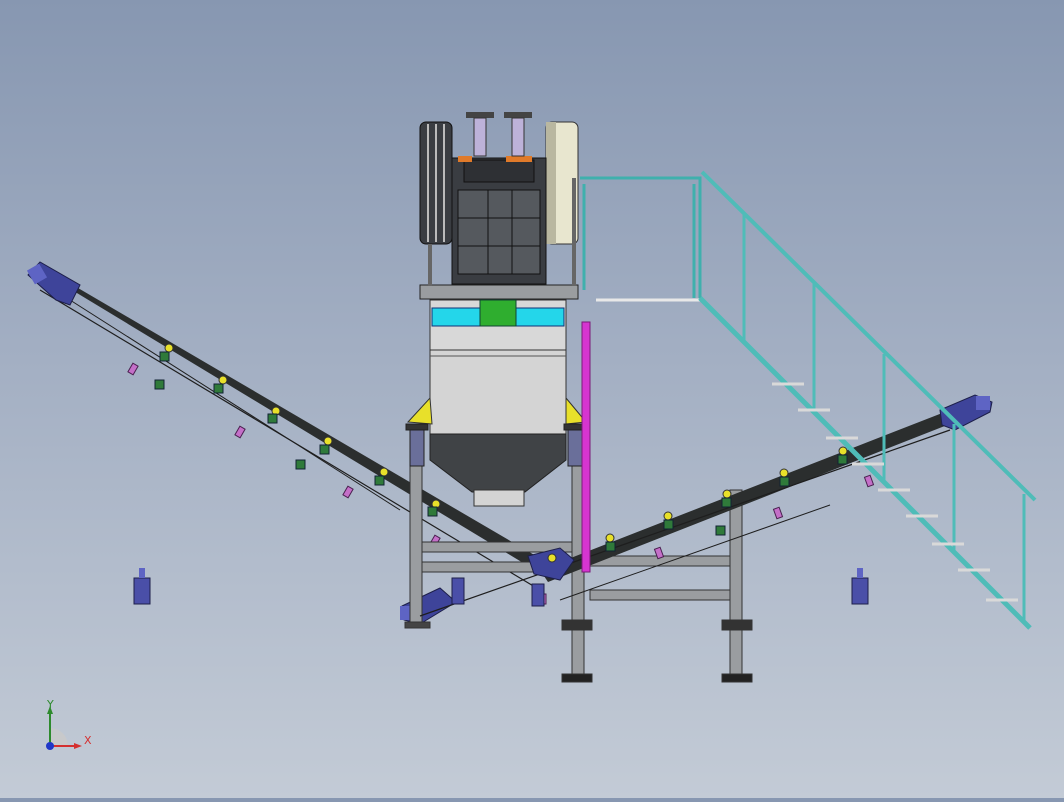 The height and width of the screenshot is (802, 1064). Describe the element at coordinates (88, 740) in the screenshot. I see `x-axis-label: X` at that location.